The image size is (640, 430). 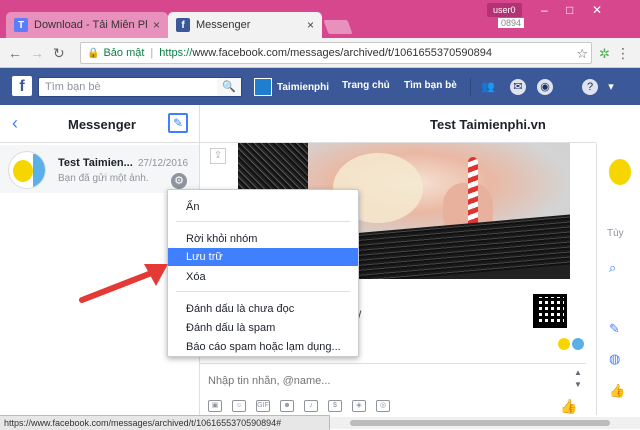 What do you see at coordinates (604, 54) in the screenshot?
I see `extension-icon: ✲` at bounding box center [604, 54].